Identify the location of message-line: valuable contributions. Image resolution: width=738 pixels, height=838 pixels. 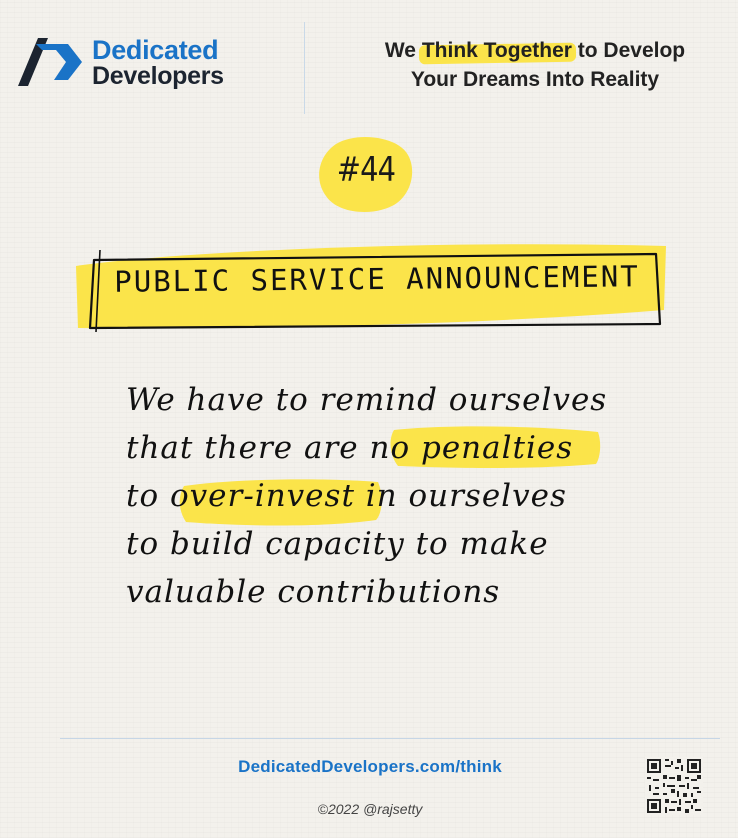
(313, 592).